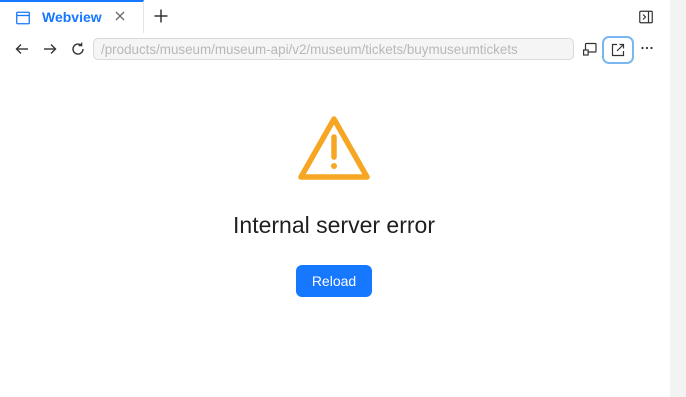 This screenshot has width=686, height=397. I want to click on tab-label: Webview, so click(72, 17).